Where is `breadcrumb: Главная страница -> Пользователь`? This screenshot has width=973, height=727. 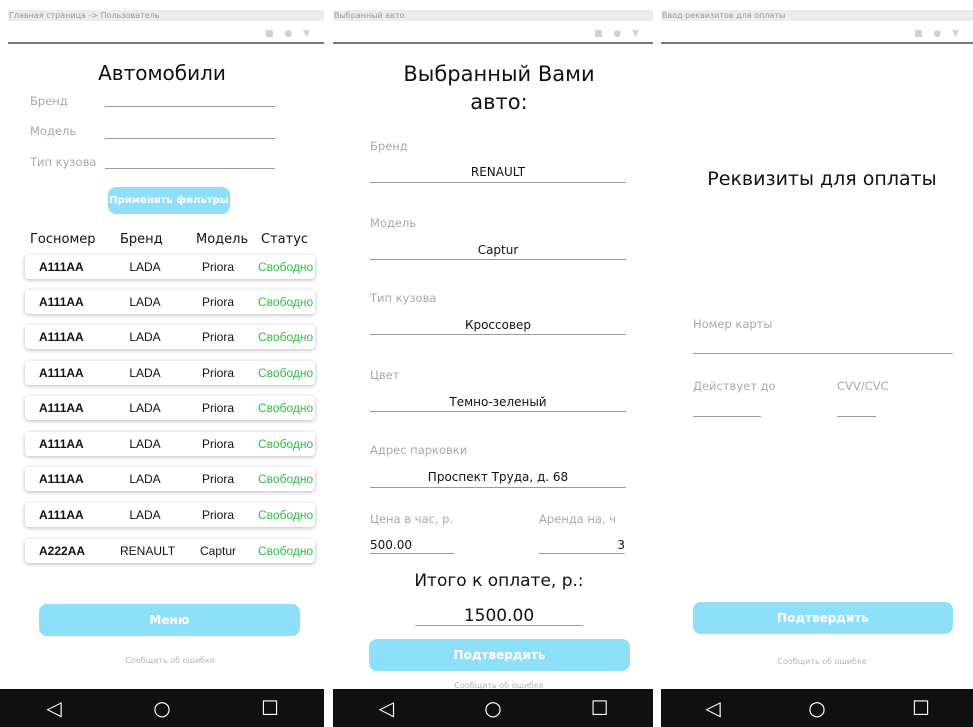 breadcrumb: Главная страница -> Пользователь is located at coordinates (166, 15).